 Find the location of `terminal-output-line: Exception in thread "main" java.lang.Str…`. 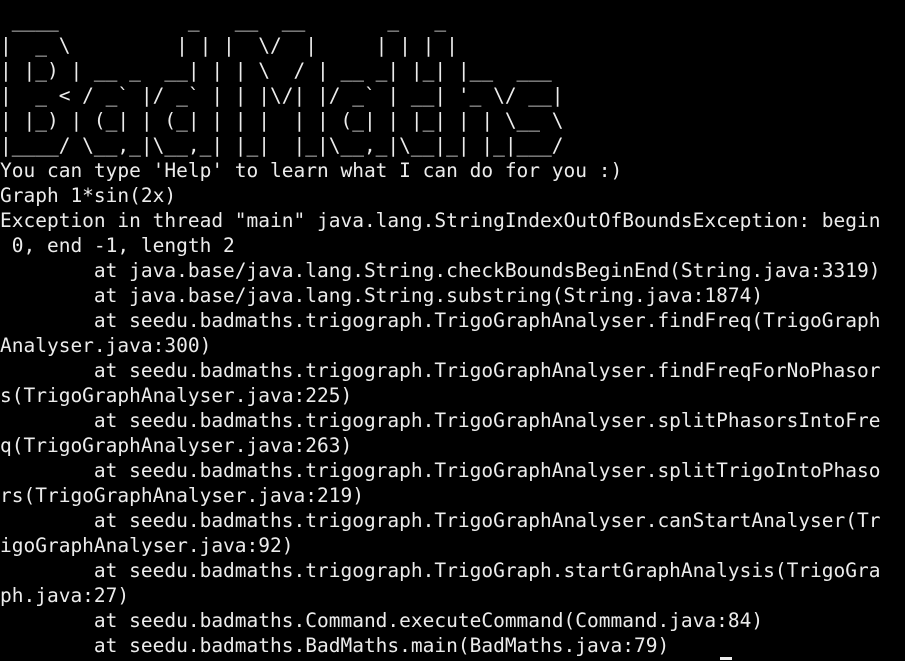

terminal-output-line: Exception in thread "main" java.lang.Str… is located at coordinates (440, 220).